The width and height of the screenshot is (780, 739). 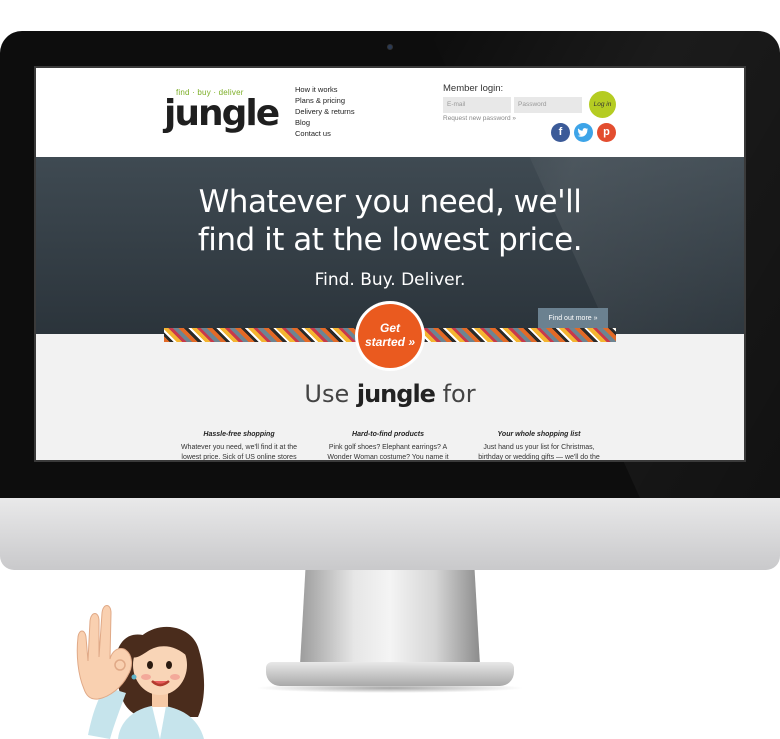 I want to click on logo-wordmark: jungle, so click(x=222, y=113).